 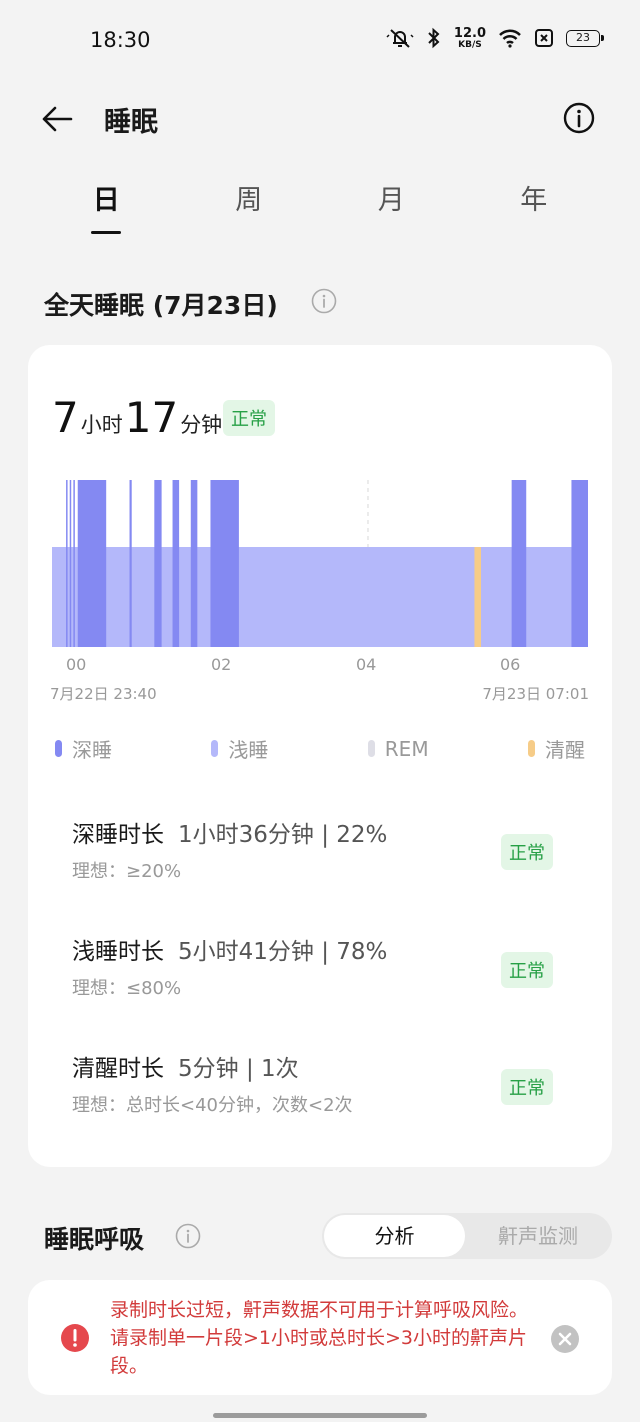 What do you see at coordinates (103, 694) in the screenshot?
I see `chart-start-time: 7月22日 23:40` at bounding box center [103, 694].